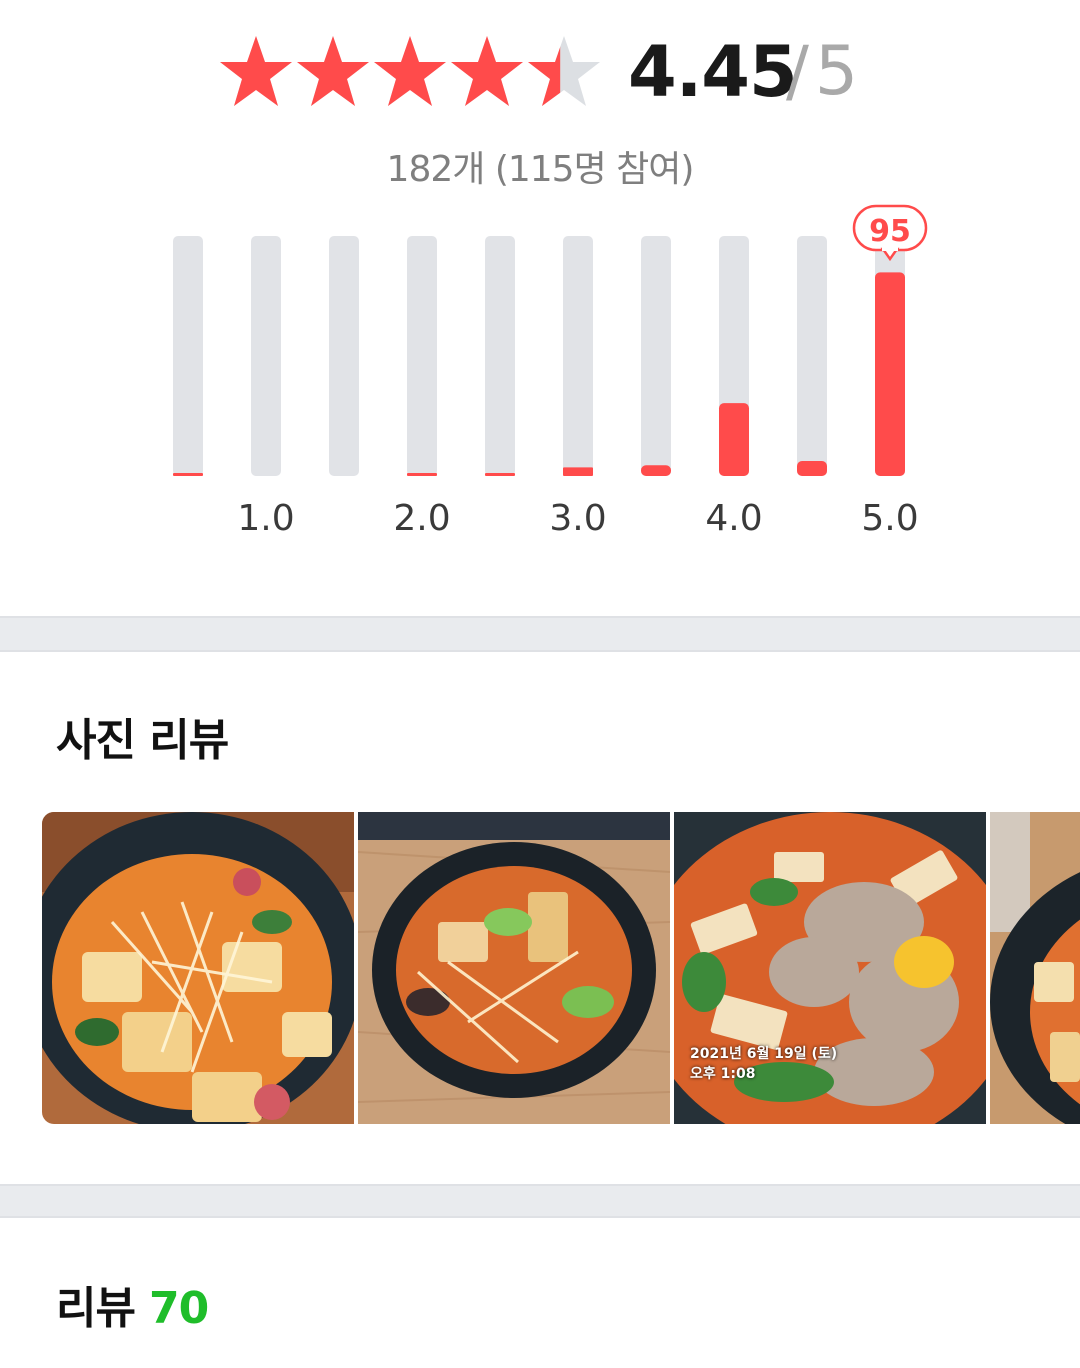 The width and height of the screenshot is (1080, 1368). I want to click on score-max: /5, so click(822, 71).